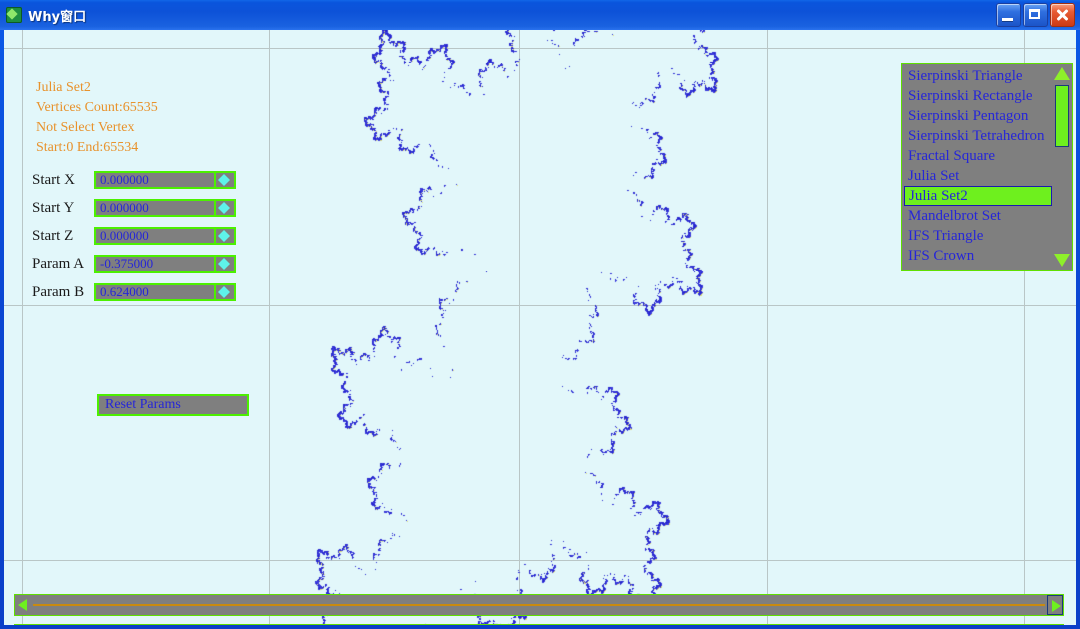  What do you see at coordinates (58, 291) in the screenshot?
I see `param-label-param-b: Param B` at bounding box center [58, 291].